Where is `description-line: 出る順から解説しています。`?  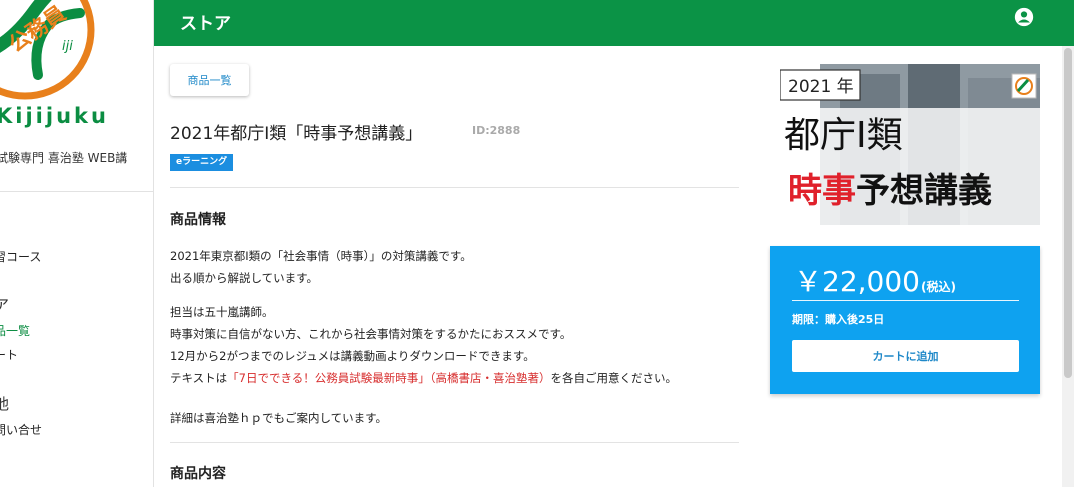 description-line: 出る順から解説しています。 is located at coordinates (244, 278).